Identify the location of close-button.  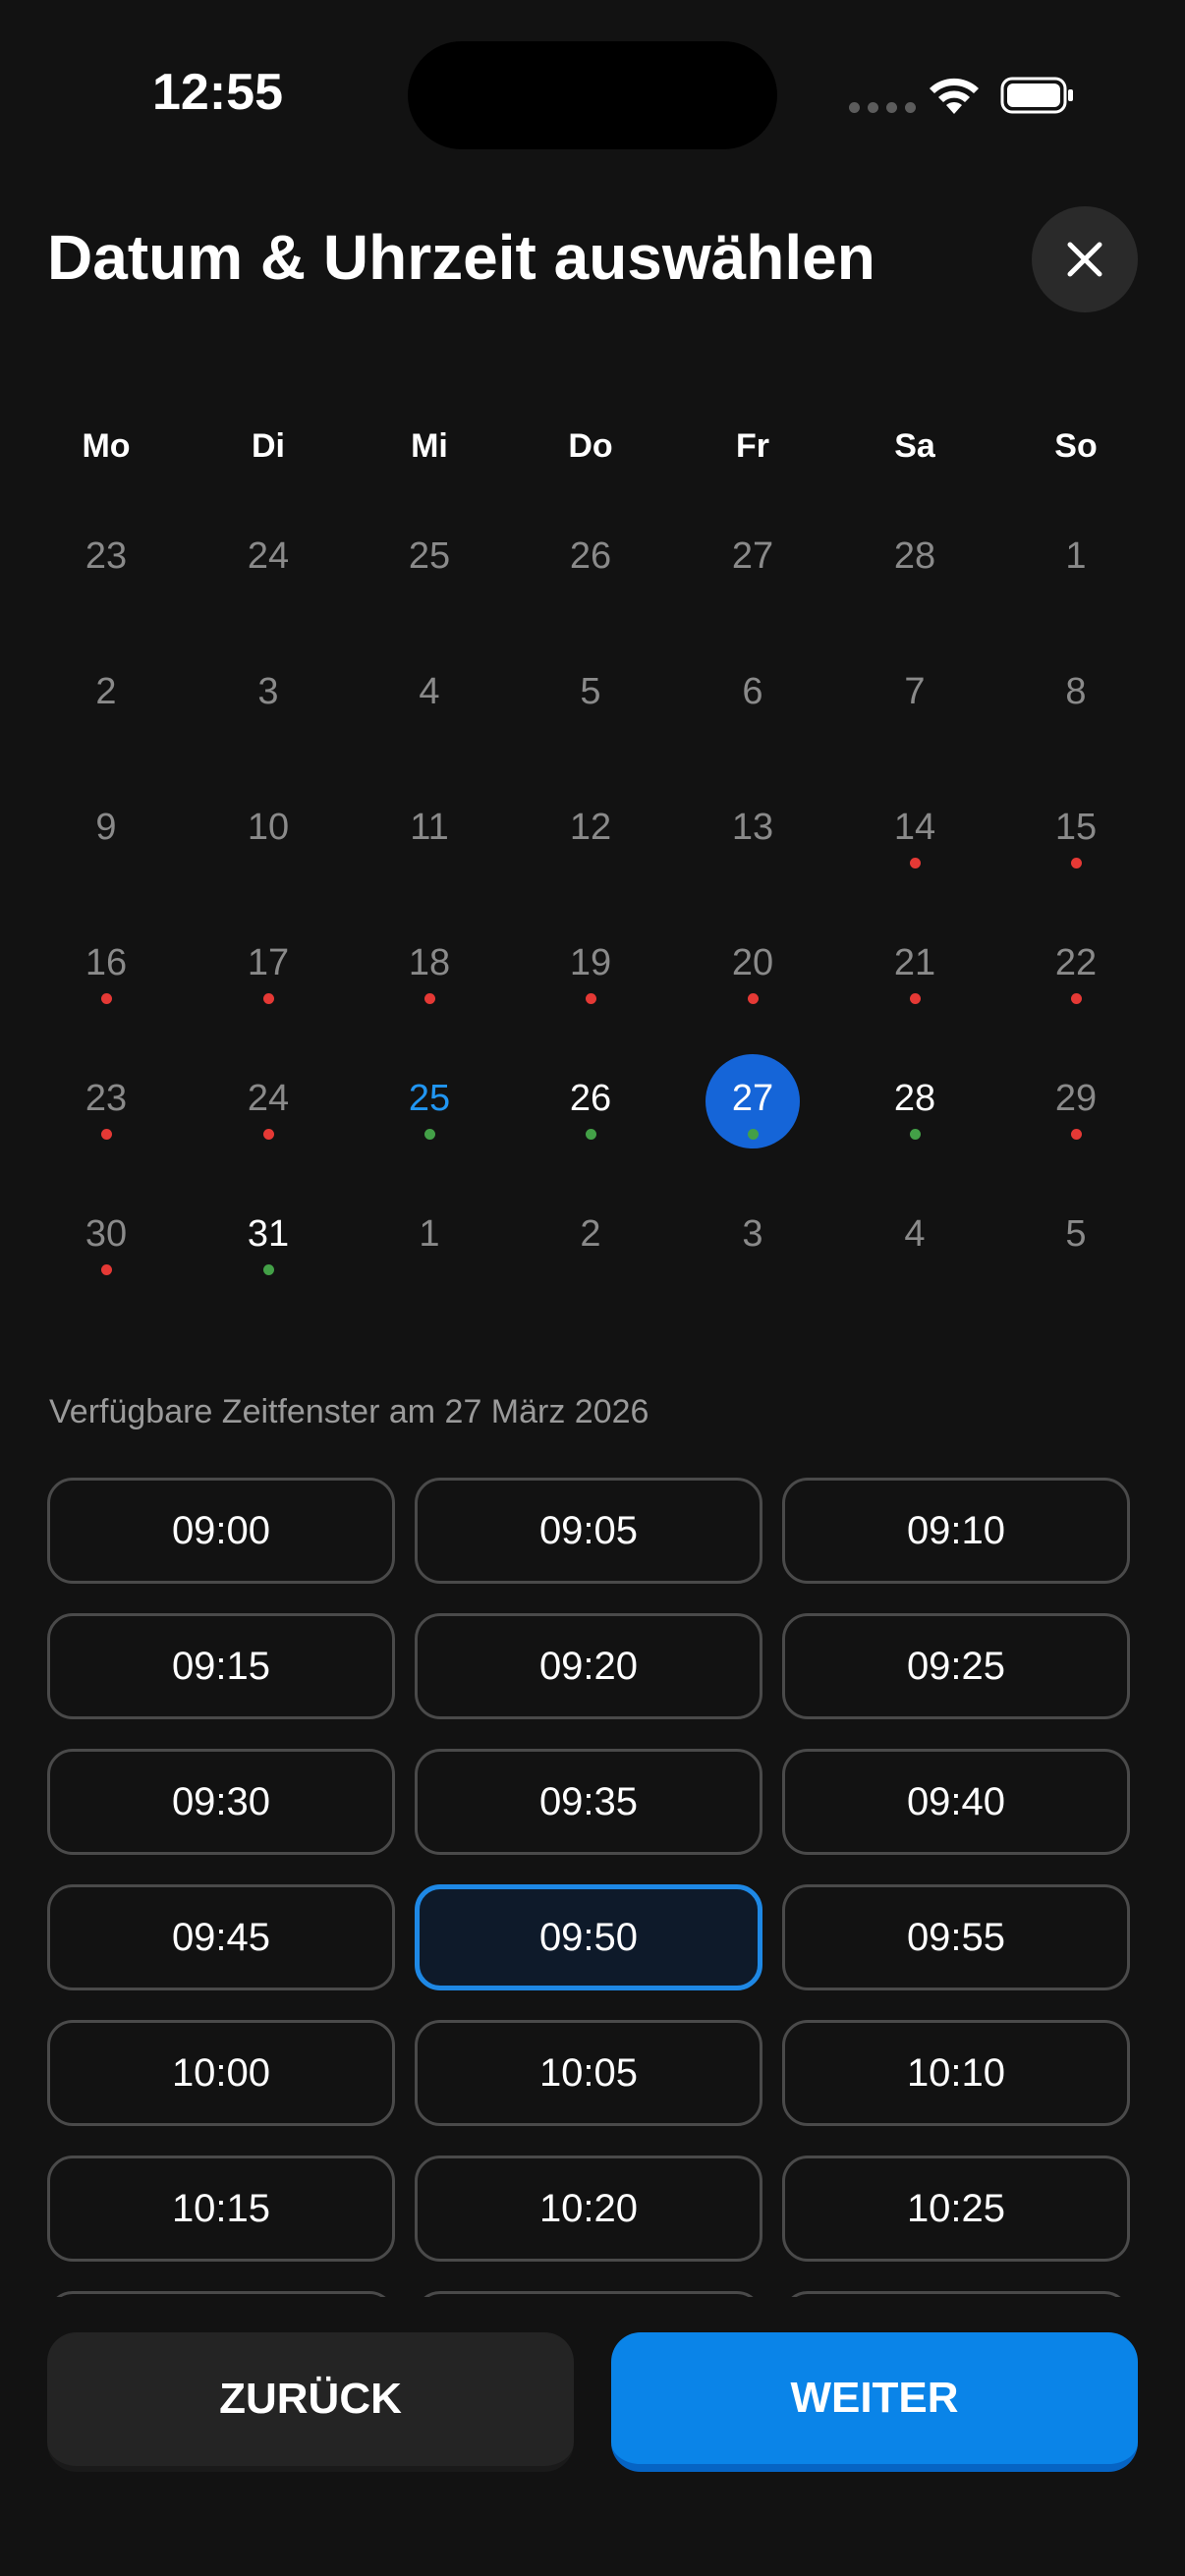
(1085, 259).